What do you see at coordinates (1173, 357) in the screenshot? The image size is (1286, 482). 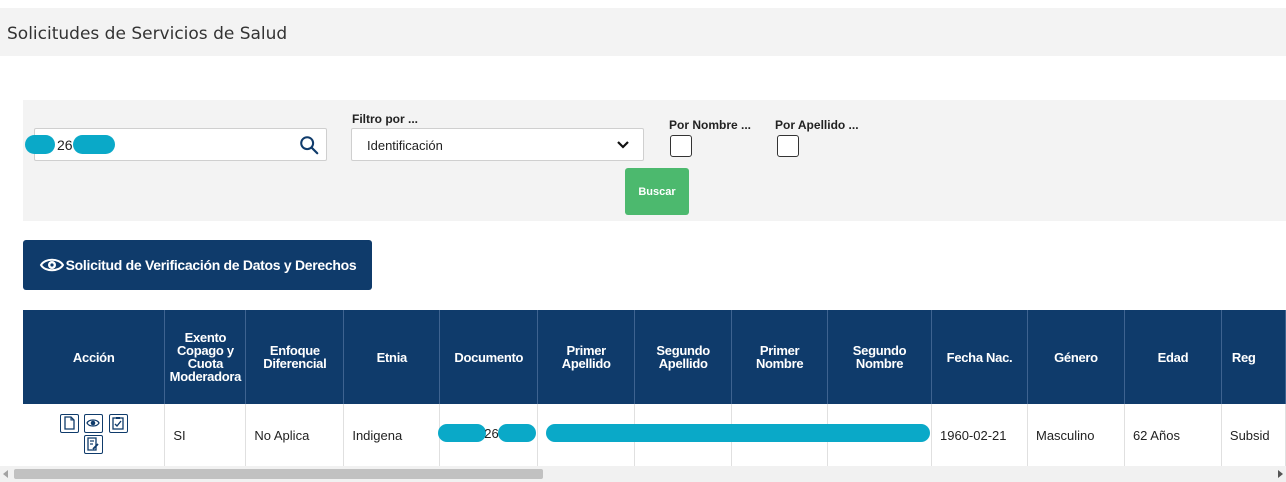 I see `col-header-edad: Edad` at bounding box center [1173, 357].